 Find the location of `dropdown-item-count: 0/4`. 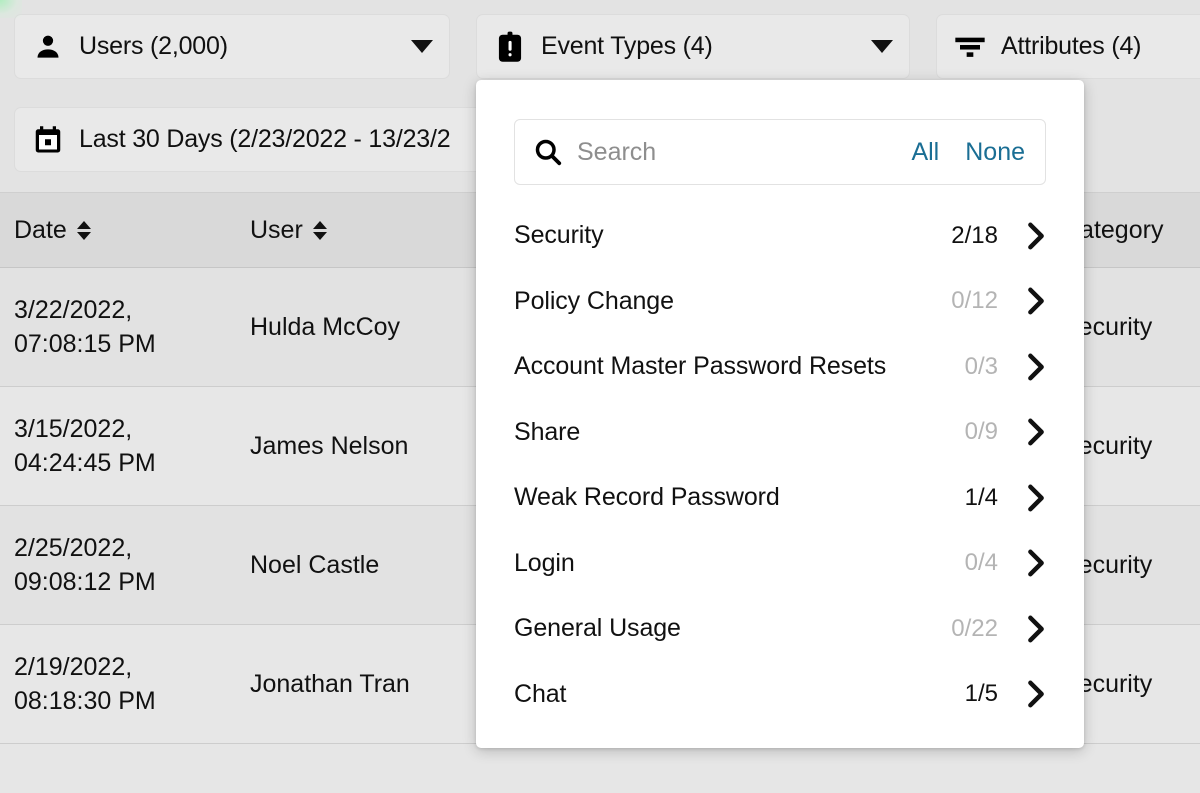

dropdown-item-count: 0/4 is located at coordinates (981, 563).